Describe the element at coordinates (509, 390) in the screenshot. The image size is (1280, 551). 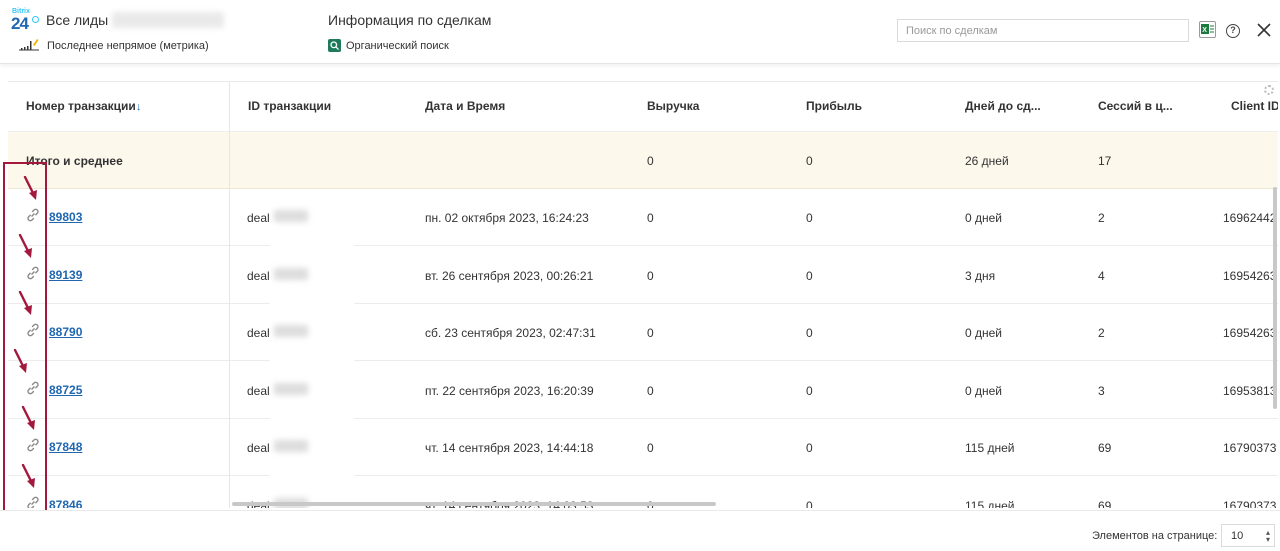
I see `transaction-datetime: пт. 22 сентября 2023, 16:20:39` at that location.